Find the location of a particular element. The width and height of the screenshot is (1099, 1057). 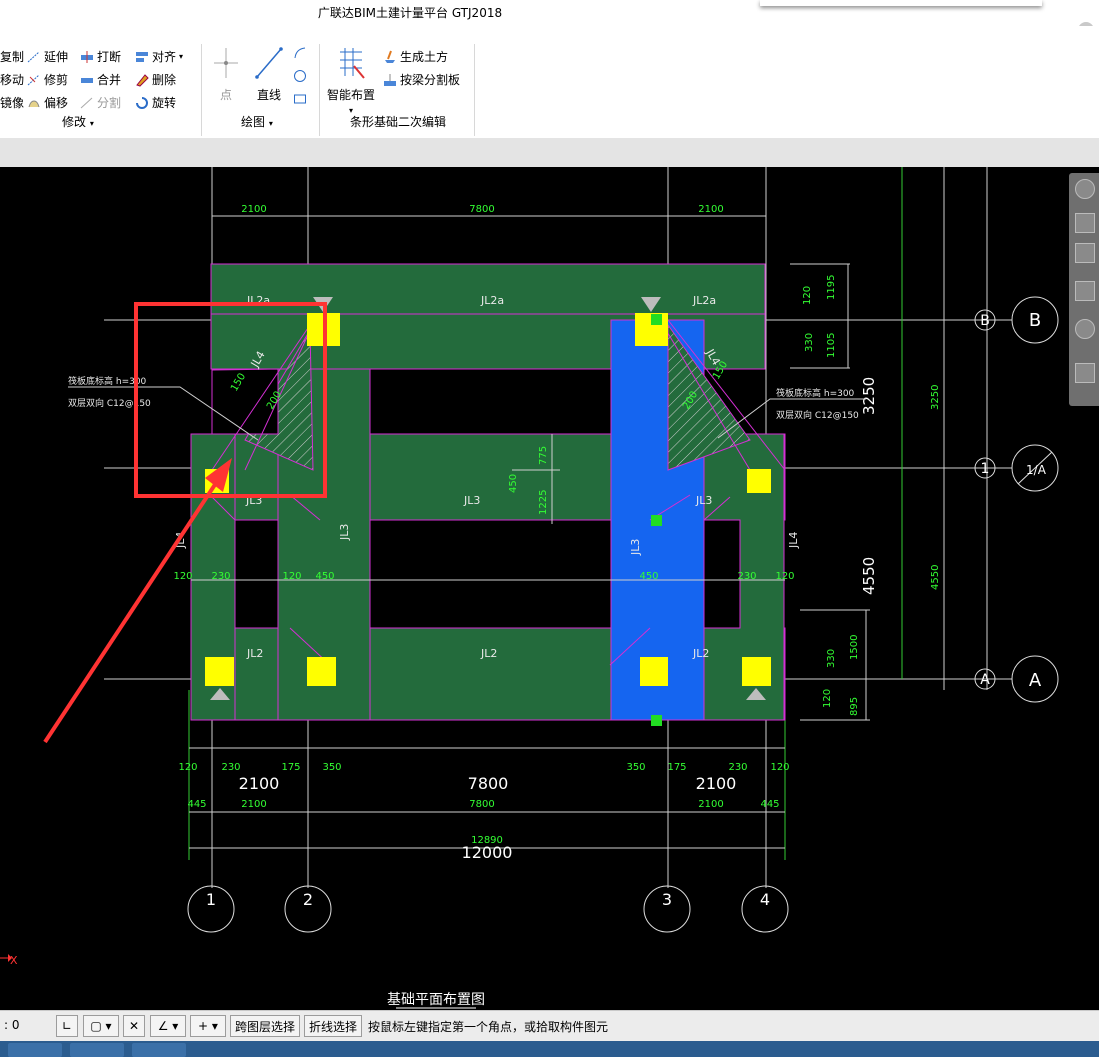

delete-button: 删除 is located at coordinates (155, 79).